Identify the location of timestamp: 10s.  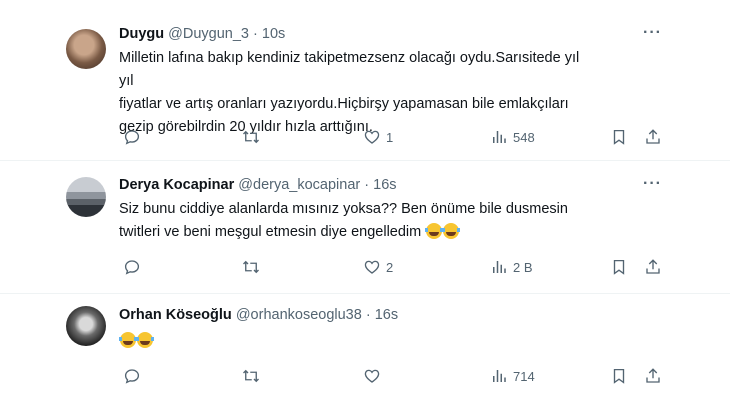
(273, 34).